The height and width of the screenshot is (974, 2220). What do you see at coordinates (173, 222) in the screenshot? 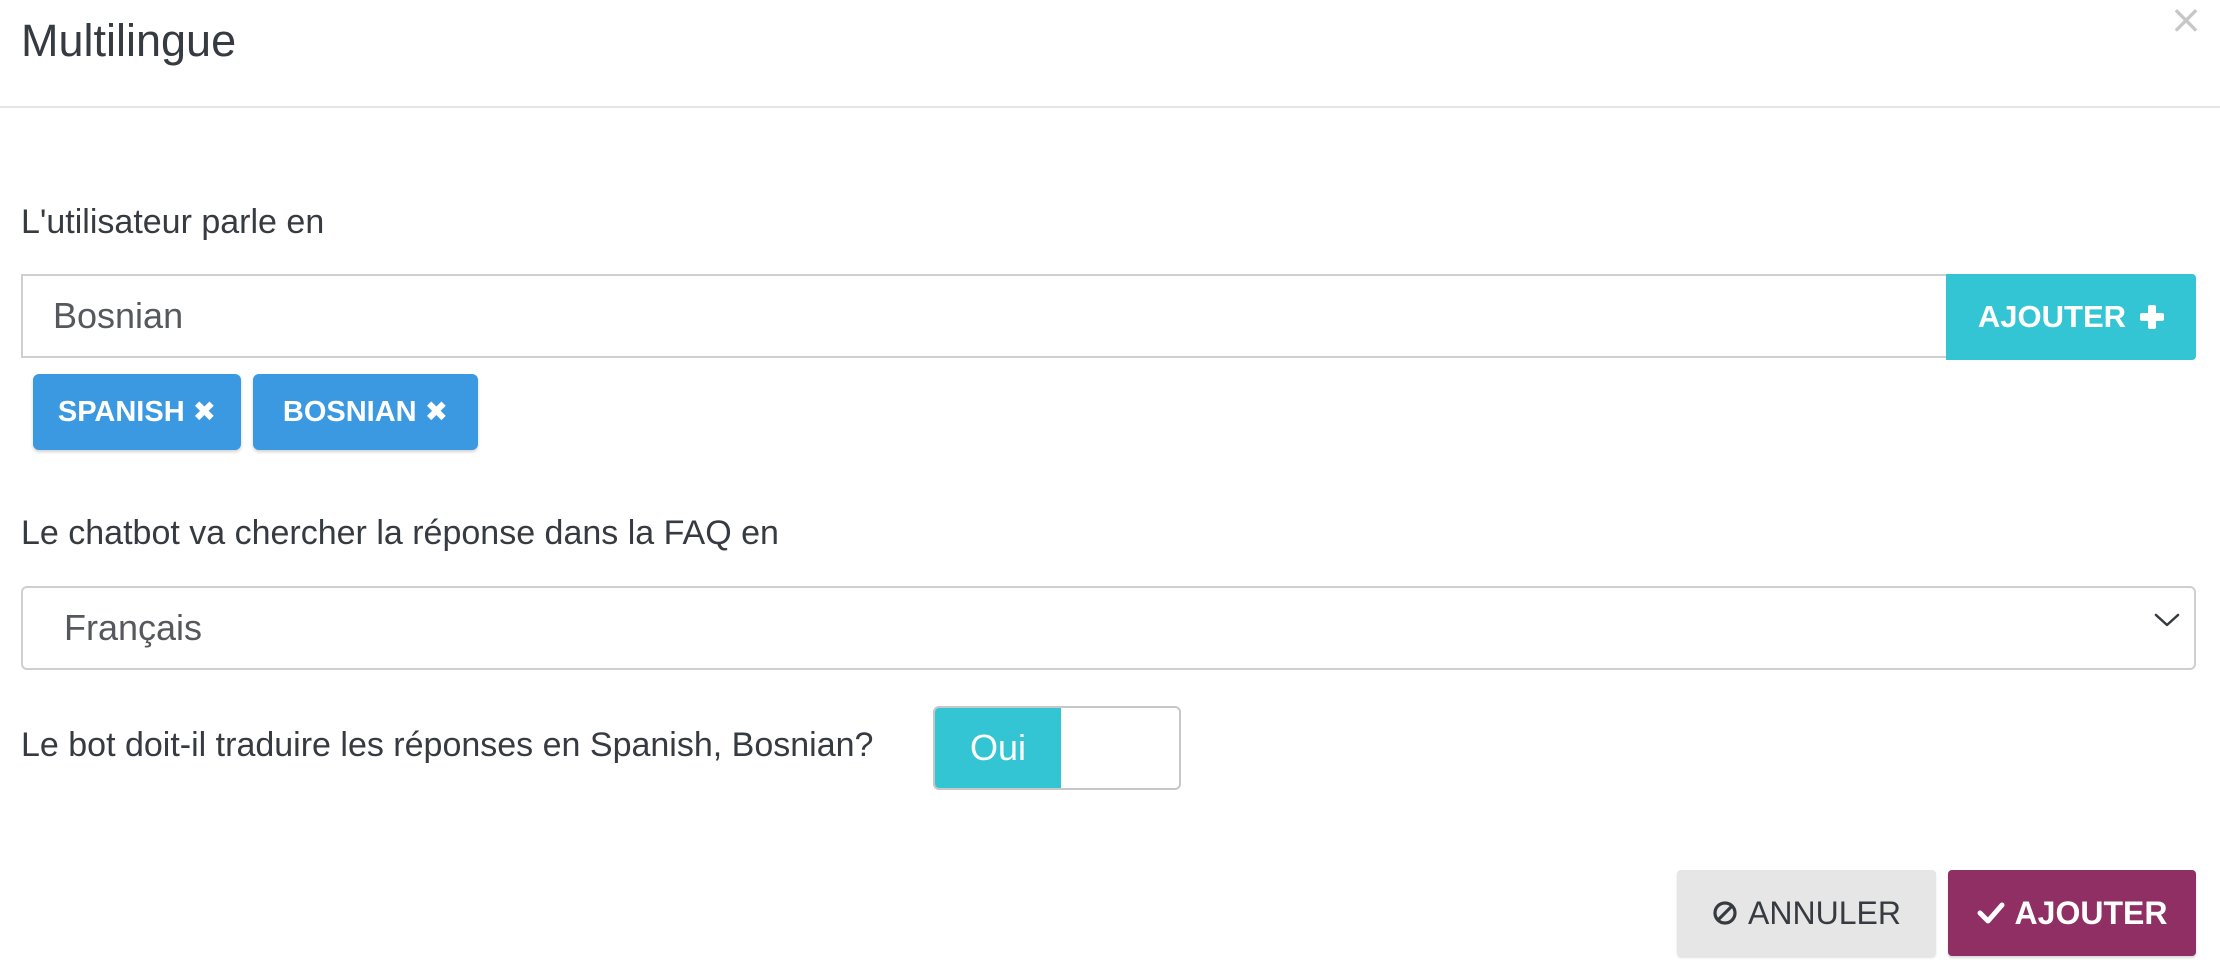
I see `user-language-label: L'utilisateur parle en` at bounding box center [173, 222].